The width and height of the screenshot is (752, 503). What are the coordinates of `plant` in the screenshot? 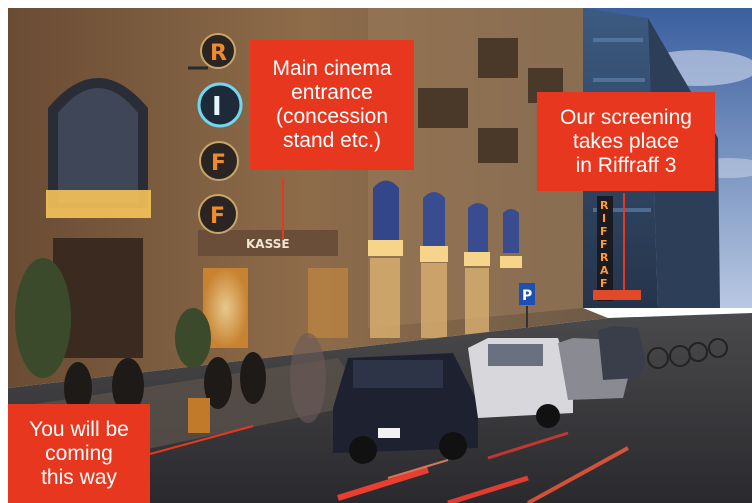 It's located at (193, 338).